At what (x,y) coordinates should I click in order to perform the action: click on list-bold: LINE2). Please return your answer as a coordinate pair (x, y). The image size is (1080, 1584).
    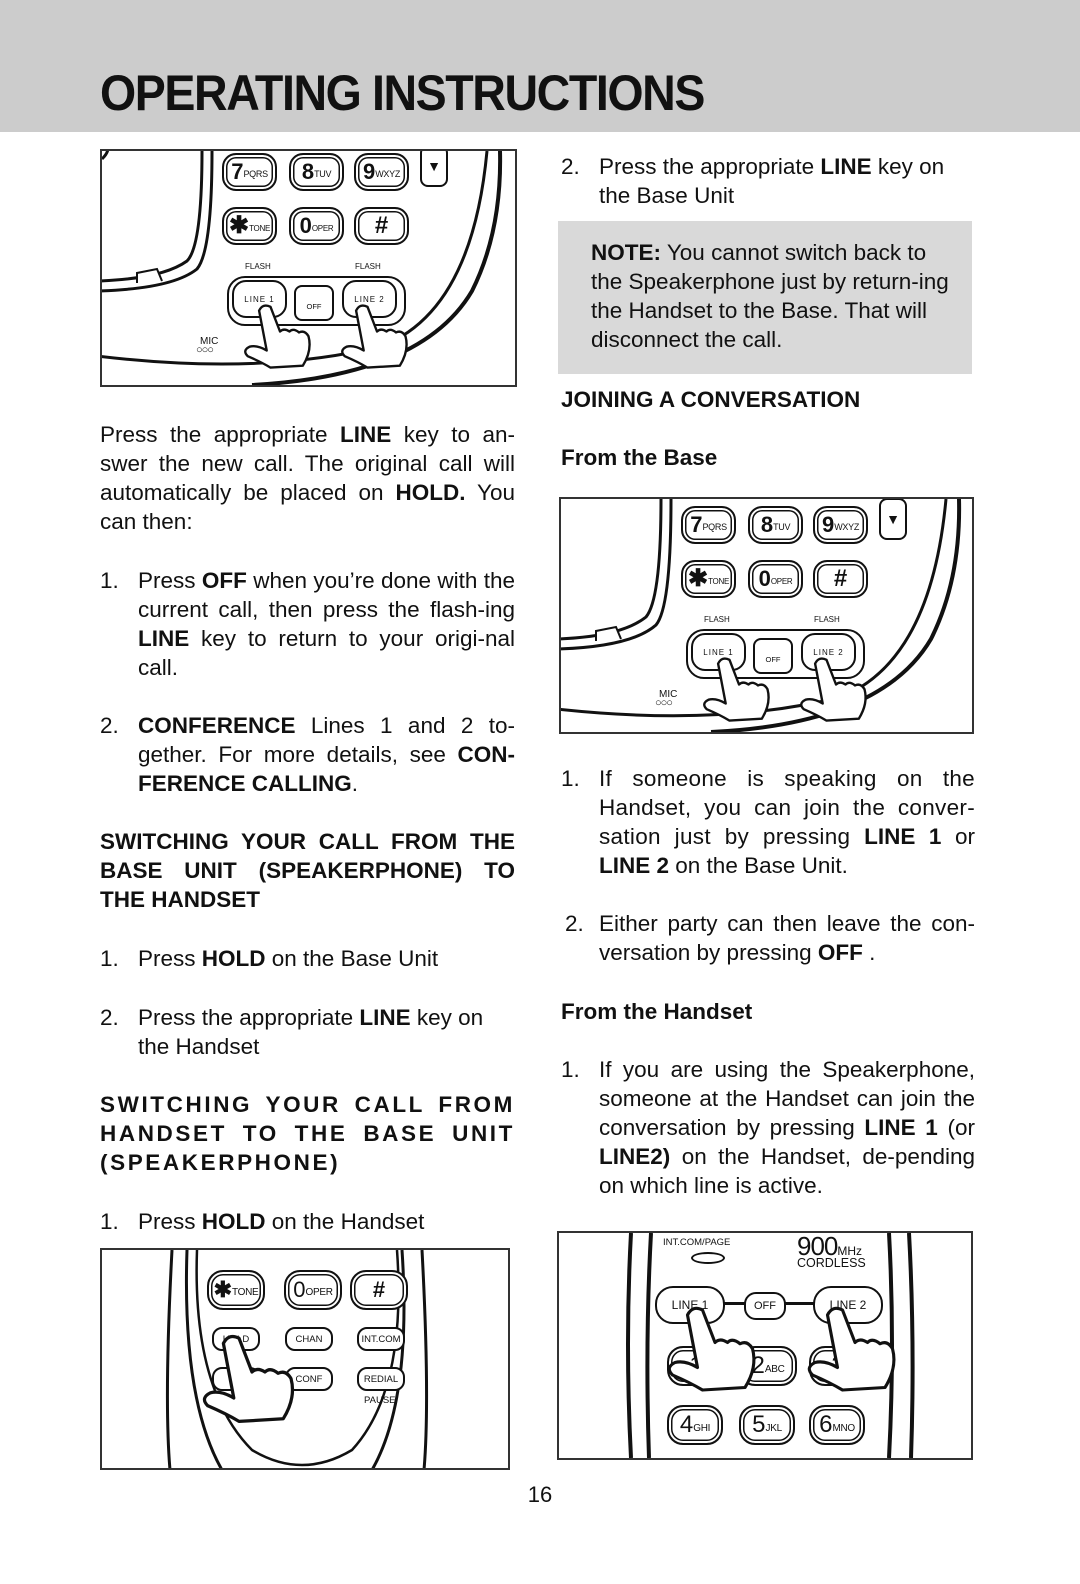
    Looking at the image, I should click on (635, 1156).